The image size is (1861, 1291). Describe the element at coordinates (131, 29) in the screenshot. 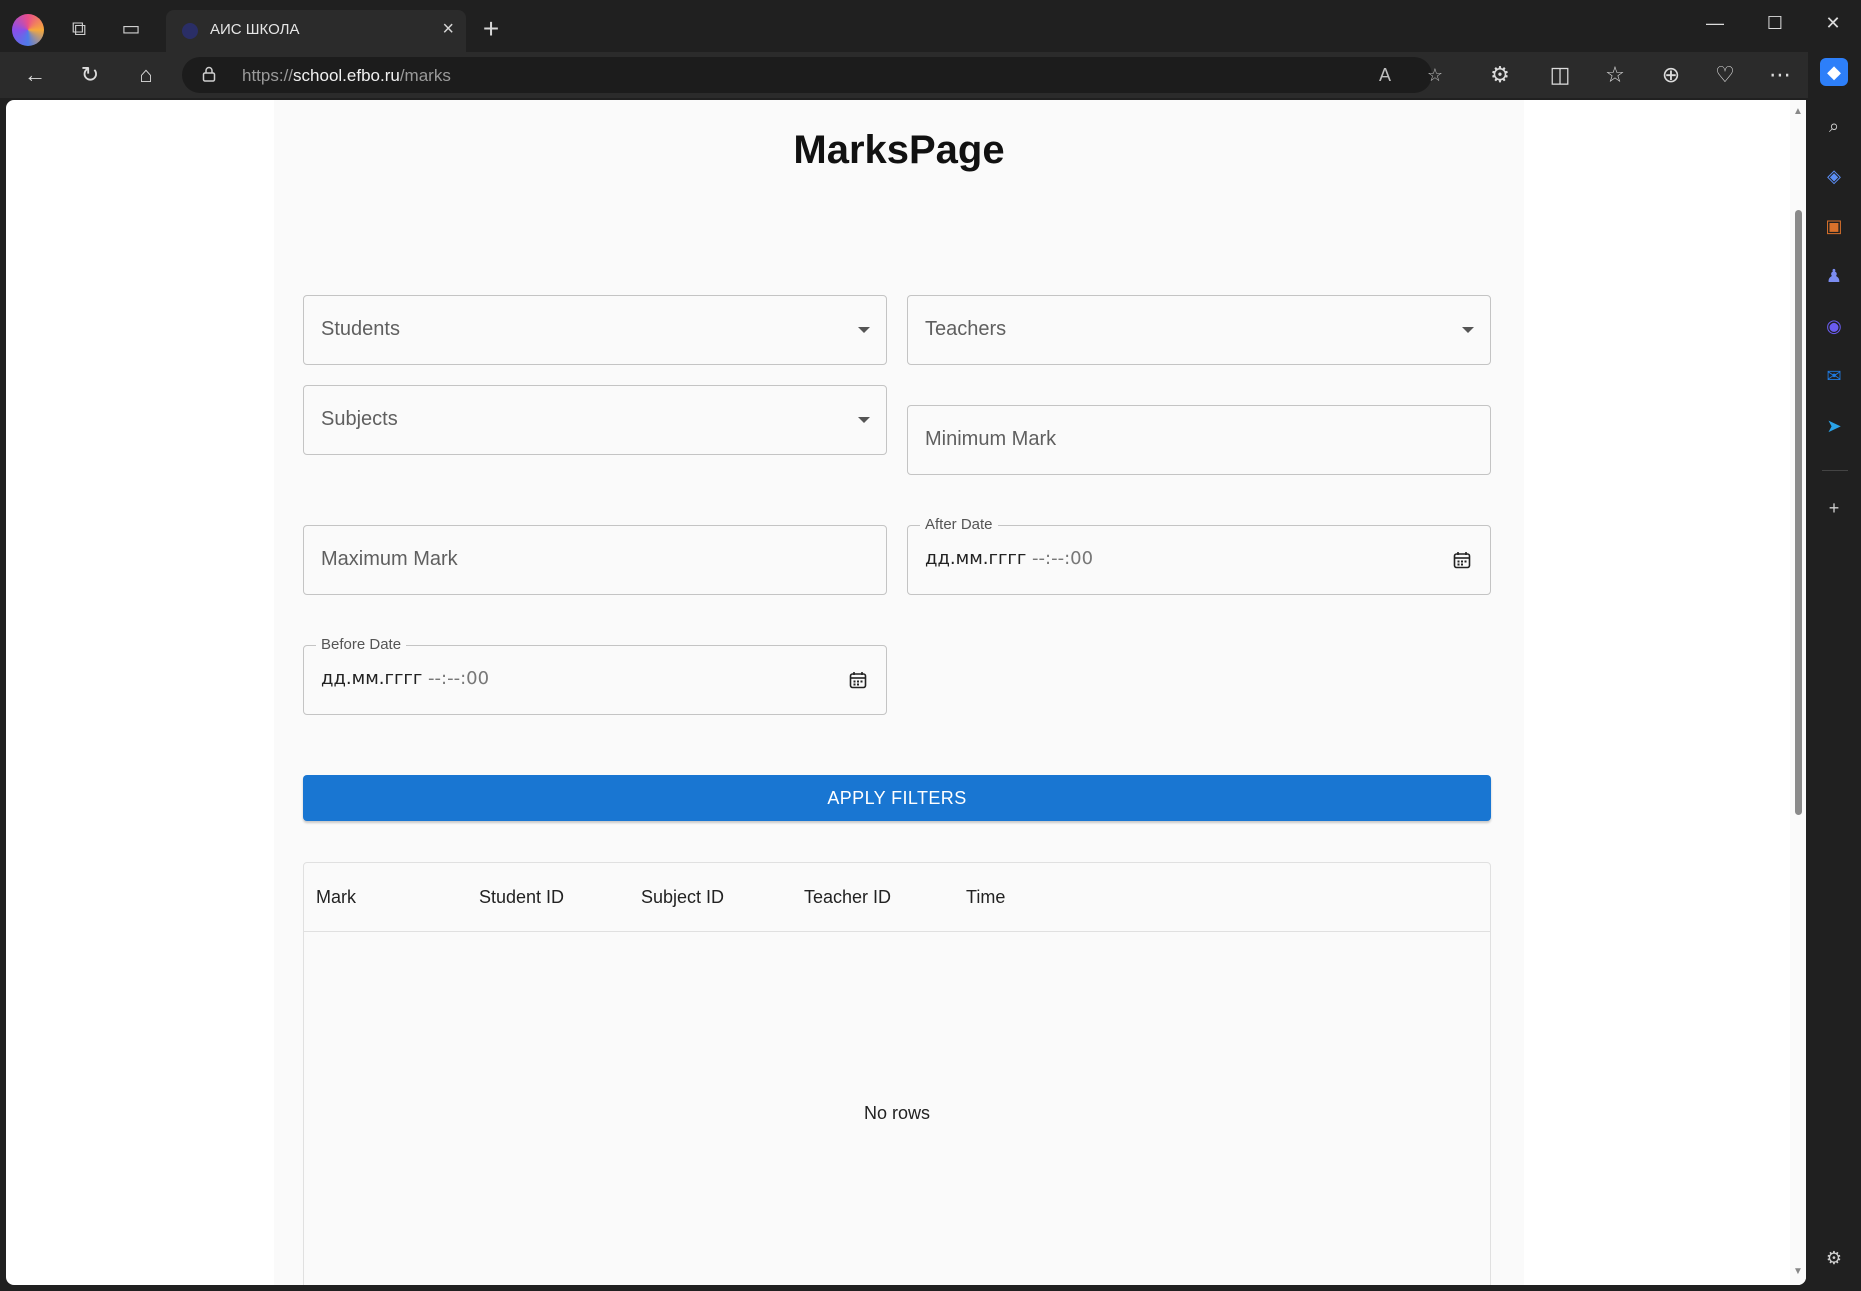

I see `tab-actions-icon: ▭` at that location.